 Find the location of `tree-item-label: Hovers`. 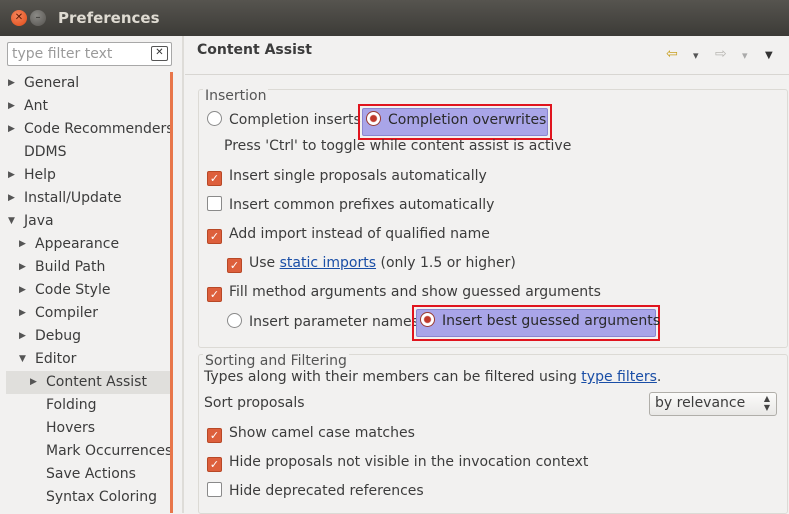

tree-item-label: Hovers is located at coordinates (71, 428).